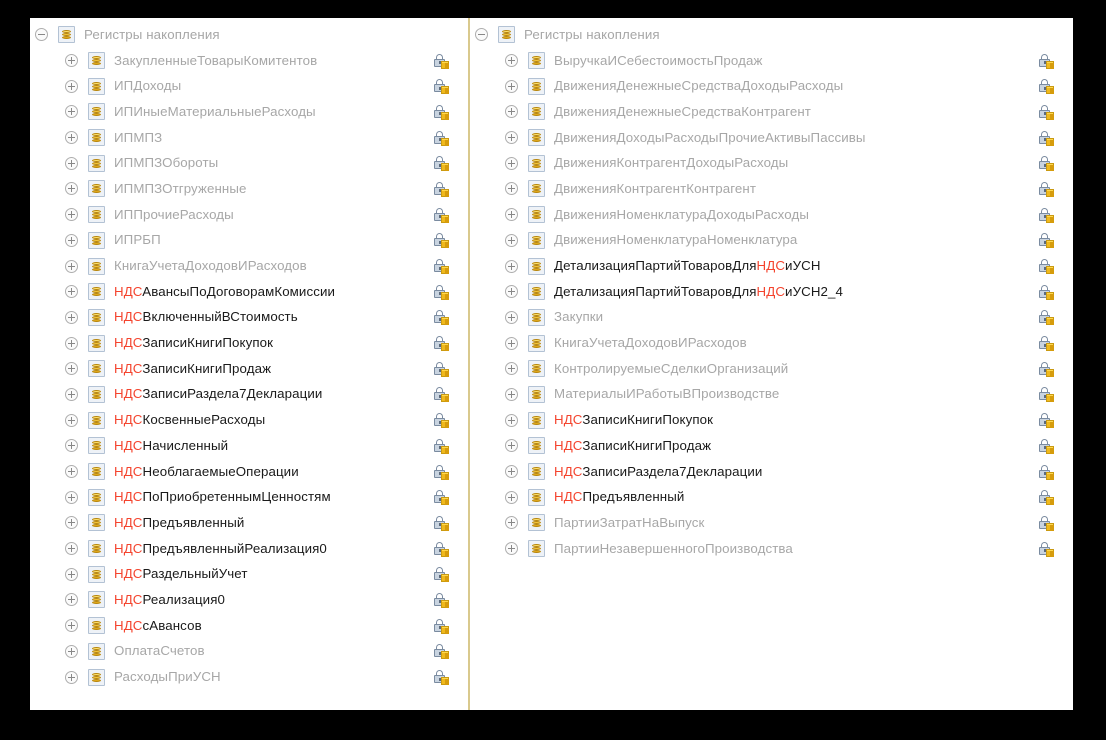 The width and height of the screenshot is (1106, 740). Describe the element at coordinates (249, 241) in the screenshot. I see `tree-row: ИПРБП` at that location.